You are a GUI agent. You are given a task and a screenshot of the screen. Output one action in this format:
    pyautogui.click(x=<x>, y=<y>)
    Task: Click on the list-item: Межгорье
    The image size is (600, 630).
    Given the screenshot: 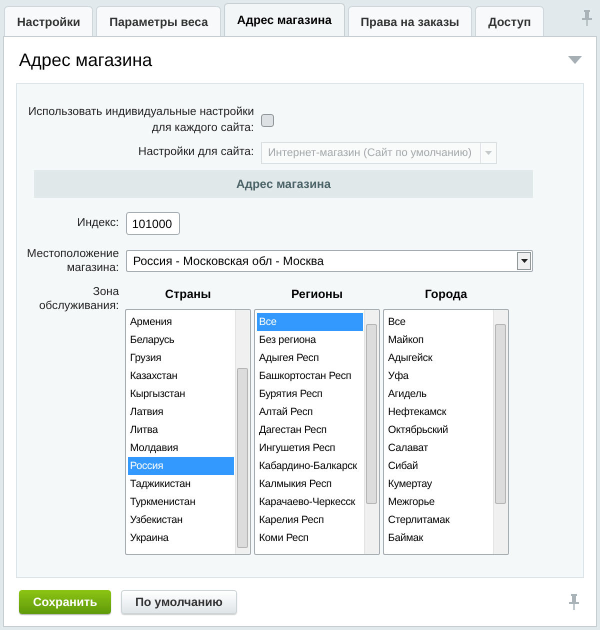 What is the action you would take?
    pyautogui.click(x=439, y=502)
    